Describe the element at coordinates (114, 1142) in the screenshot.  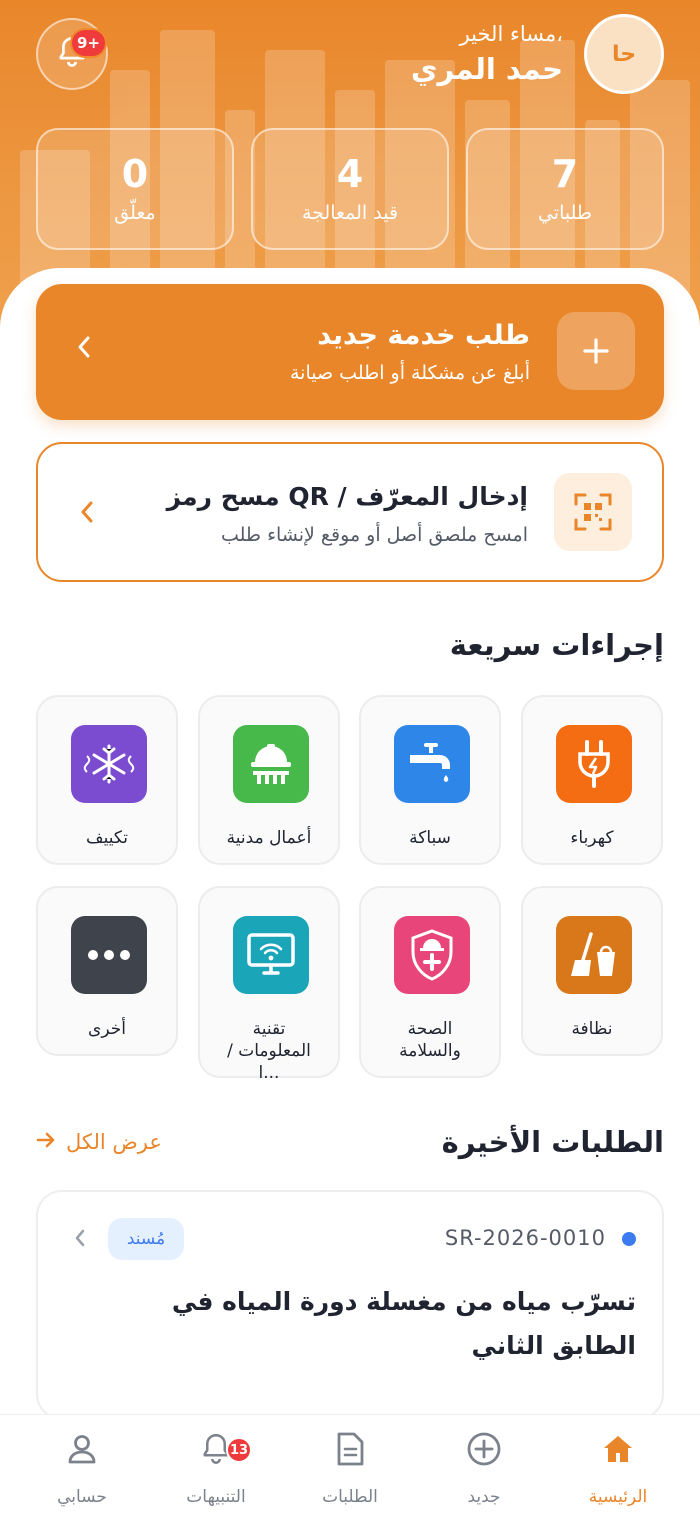
I see `view-all-label: عرض الكل` at that location.